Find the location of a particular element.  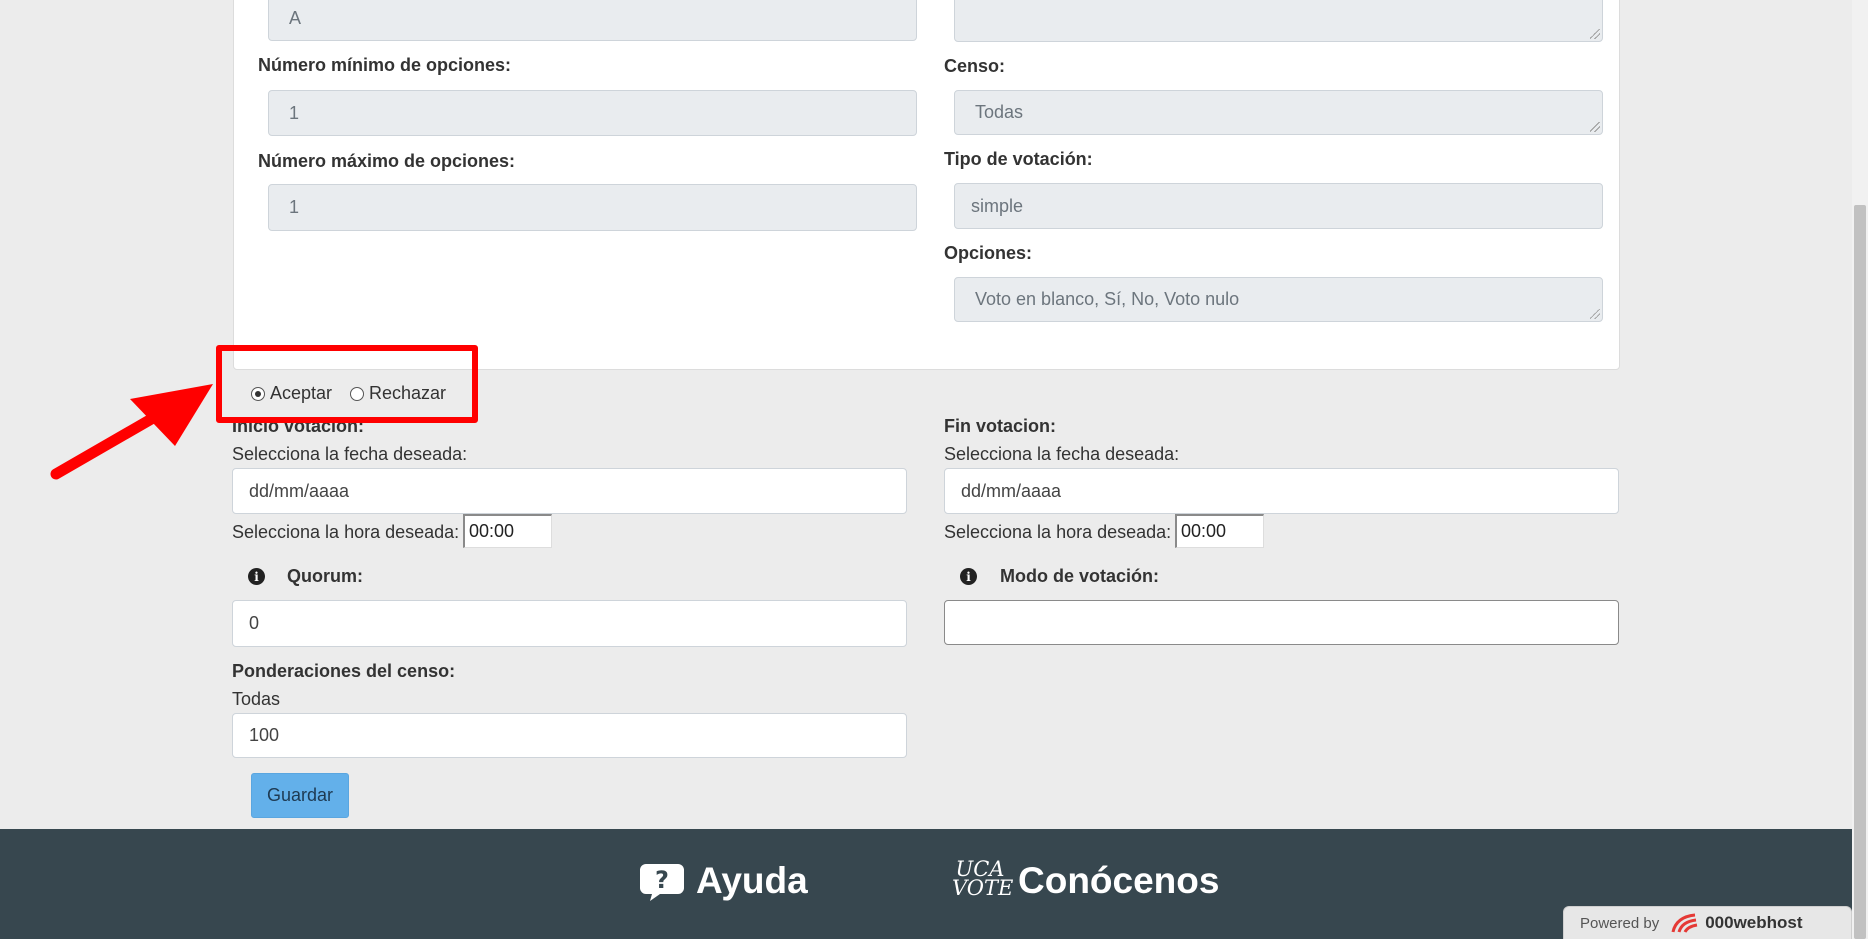

max-options-label: Número máximo de opciones: is located at coordinates (387, 161).